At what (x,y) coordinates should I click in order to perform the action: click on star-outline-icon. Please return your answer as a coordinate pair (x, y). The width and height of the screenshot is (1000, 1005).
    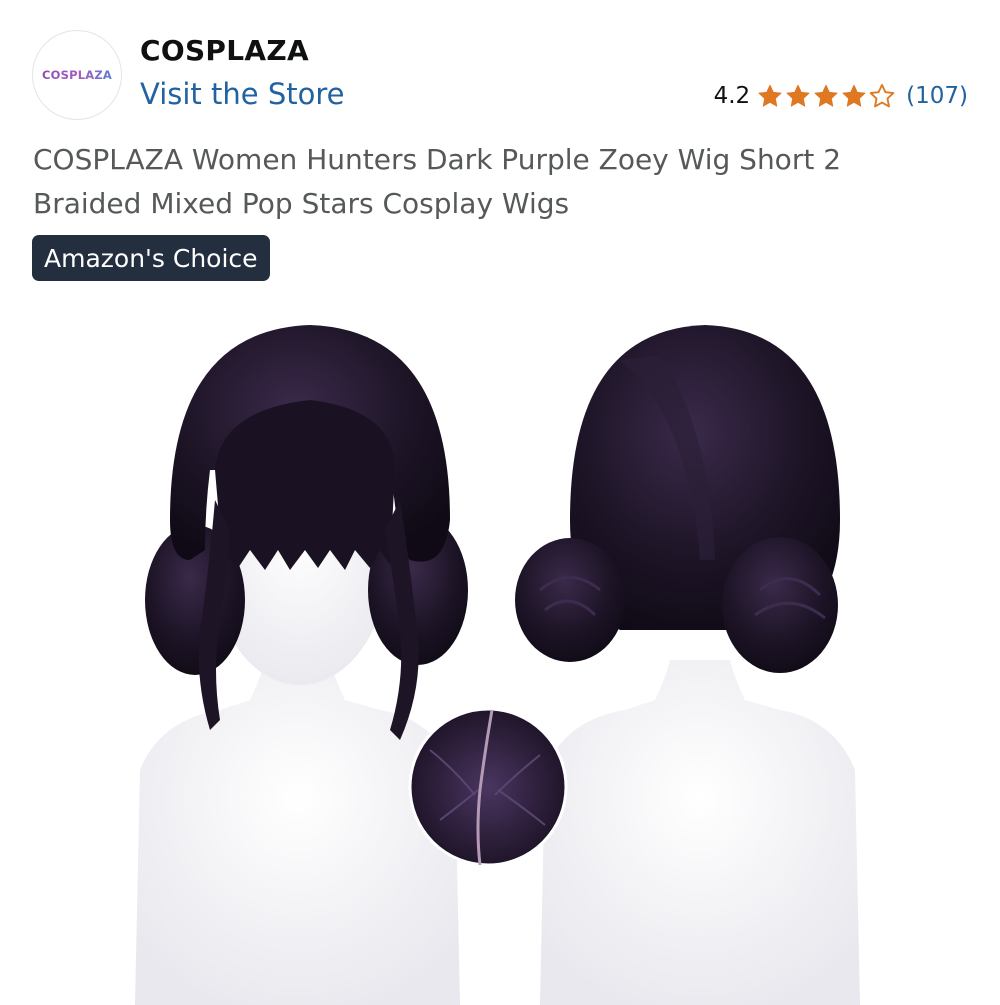
    Looking at the image, I should click on (882, 95).